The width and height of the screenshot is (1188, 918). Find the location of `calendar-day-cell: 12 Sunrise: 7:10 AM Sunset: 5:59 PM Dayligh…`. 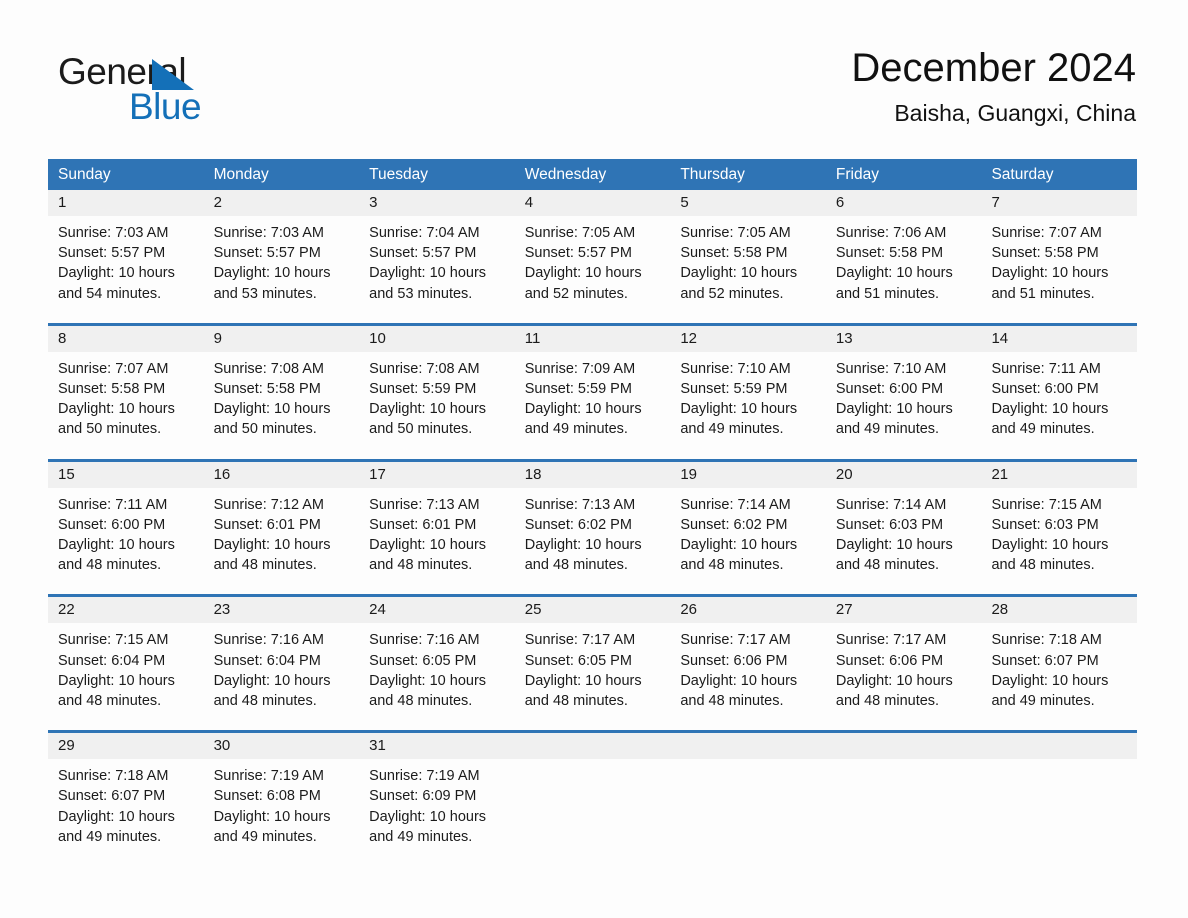

calendar-day-cell: 12 Sunrise: 7:10 AM Sunset: 5:59 PM Dayligh… is located at coordinates (748, 387).